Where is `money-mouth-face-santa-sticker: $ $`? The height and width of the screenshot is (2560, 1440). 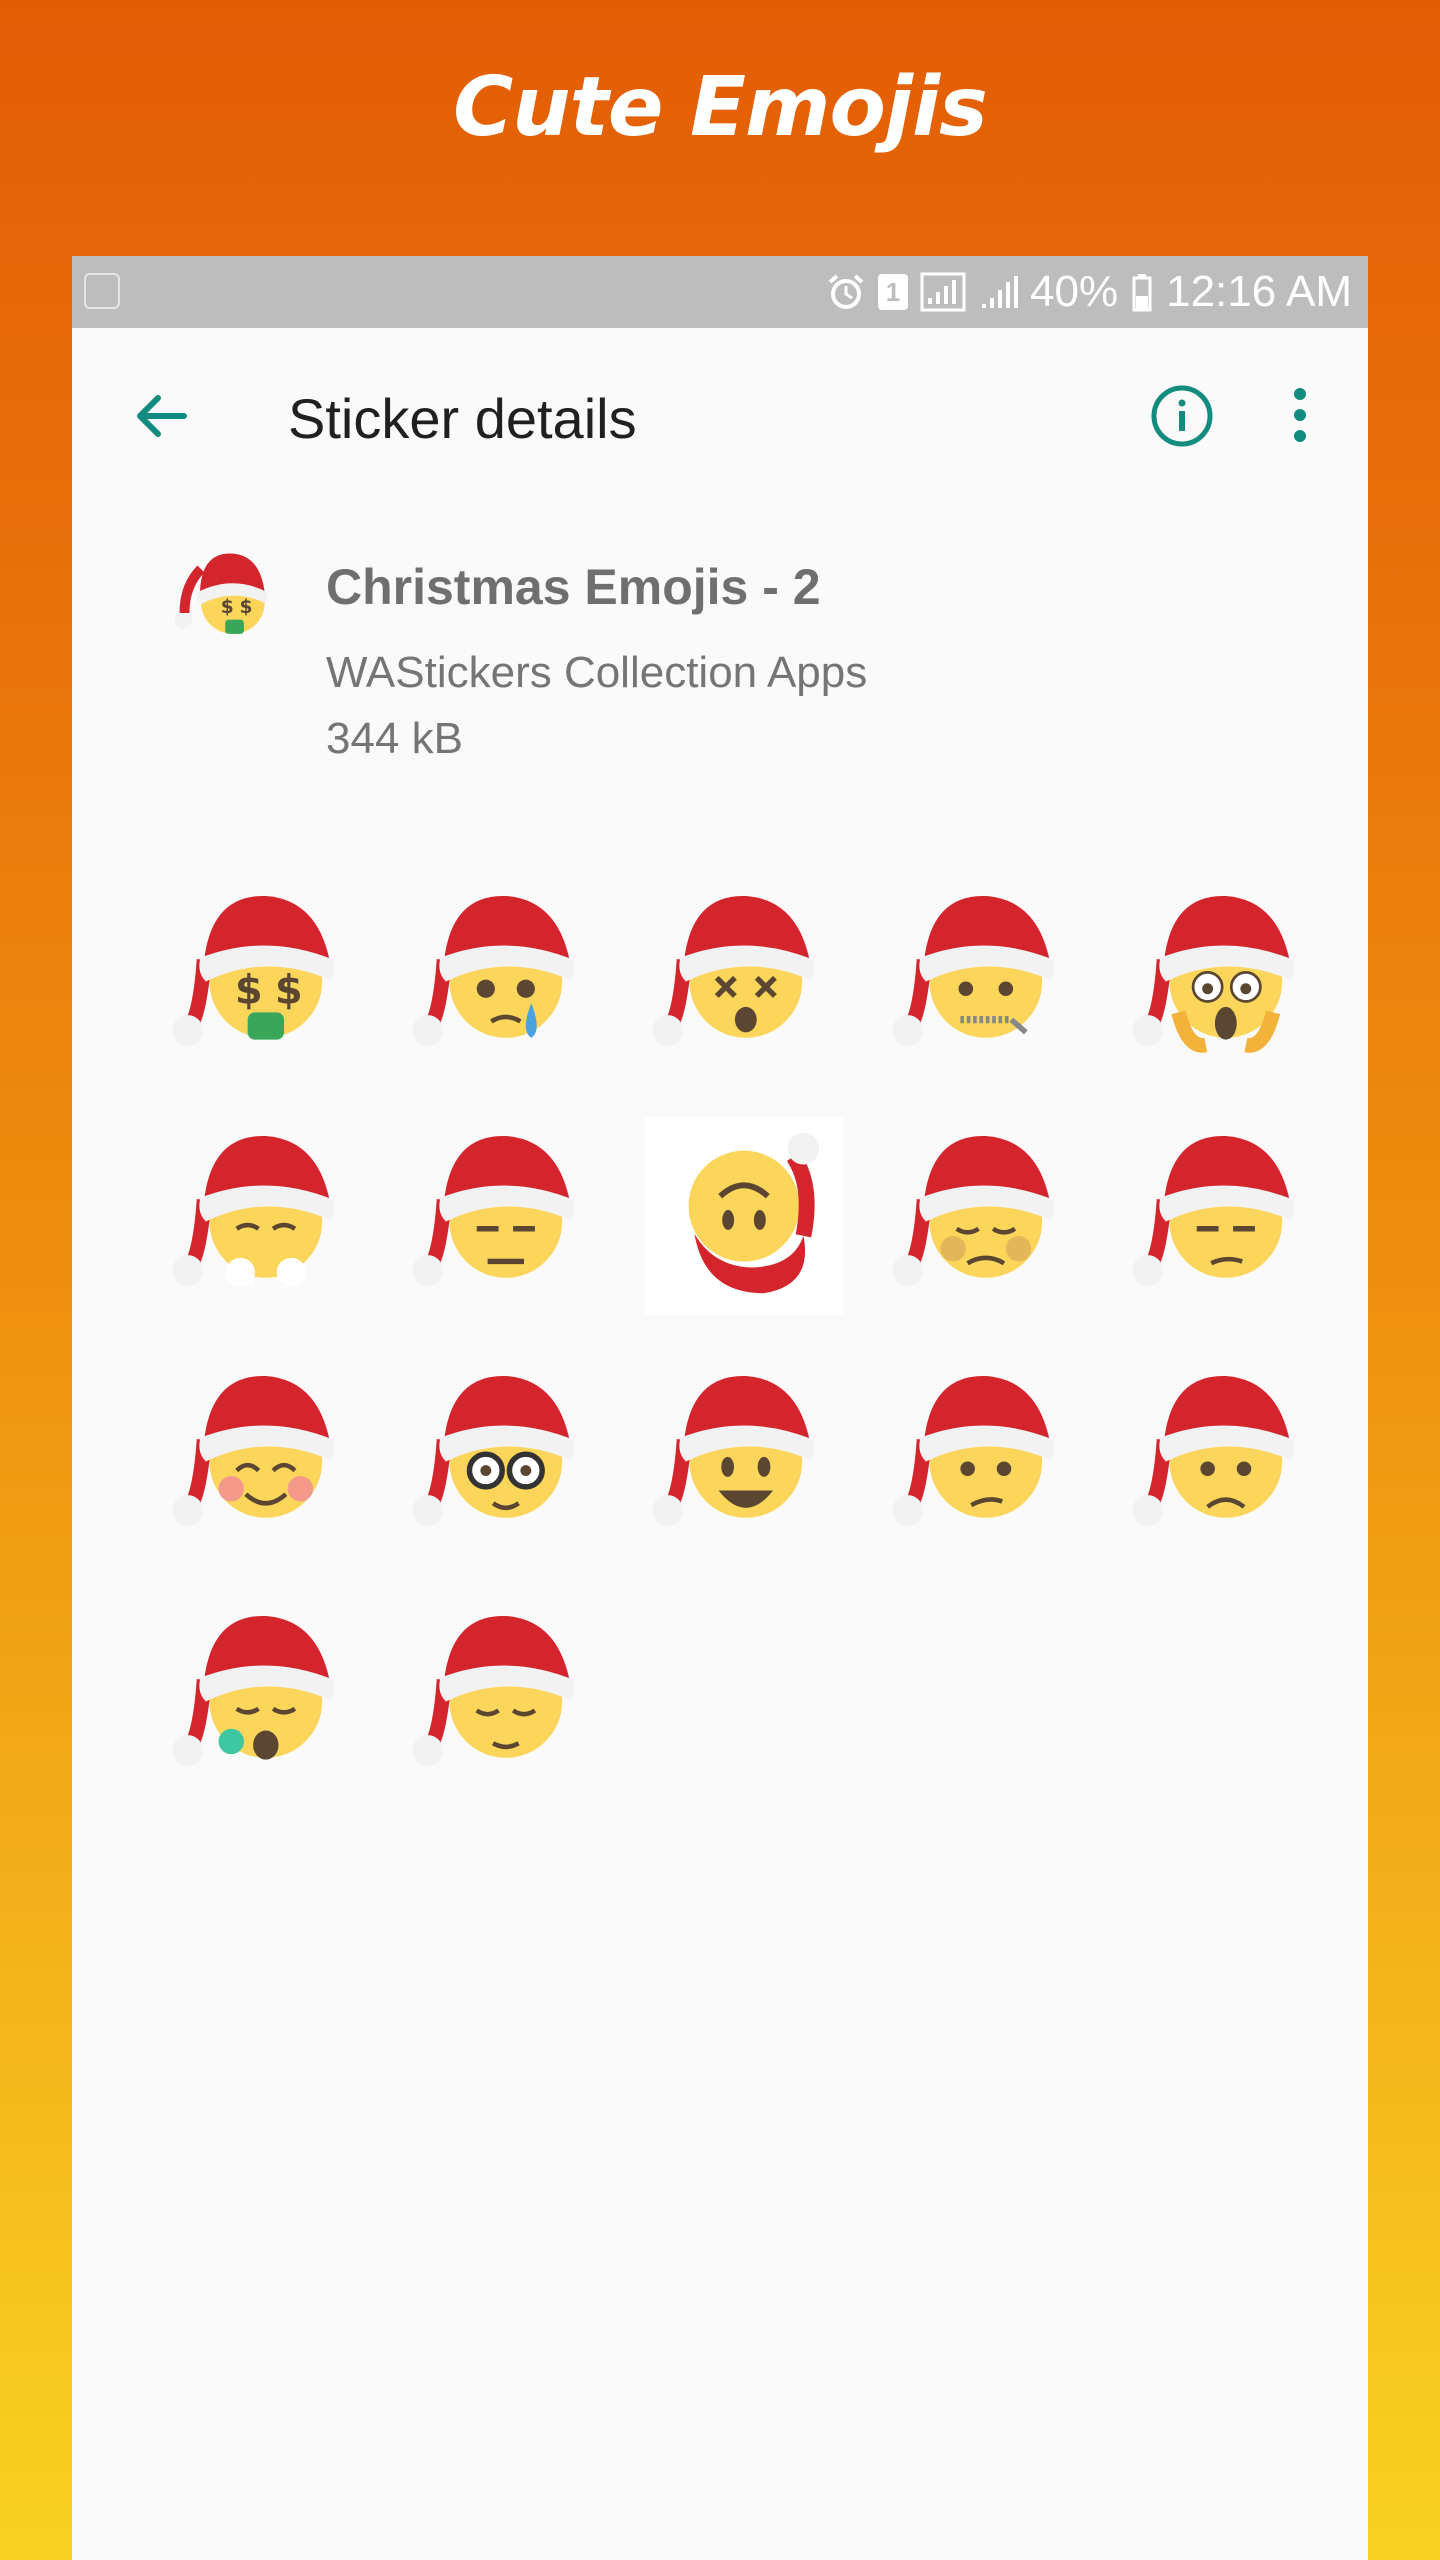 money-mouth-face-santa-sticker: $ $ is located at coordinates (264, 976).